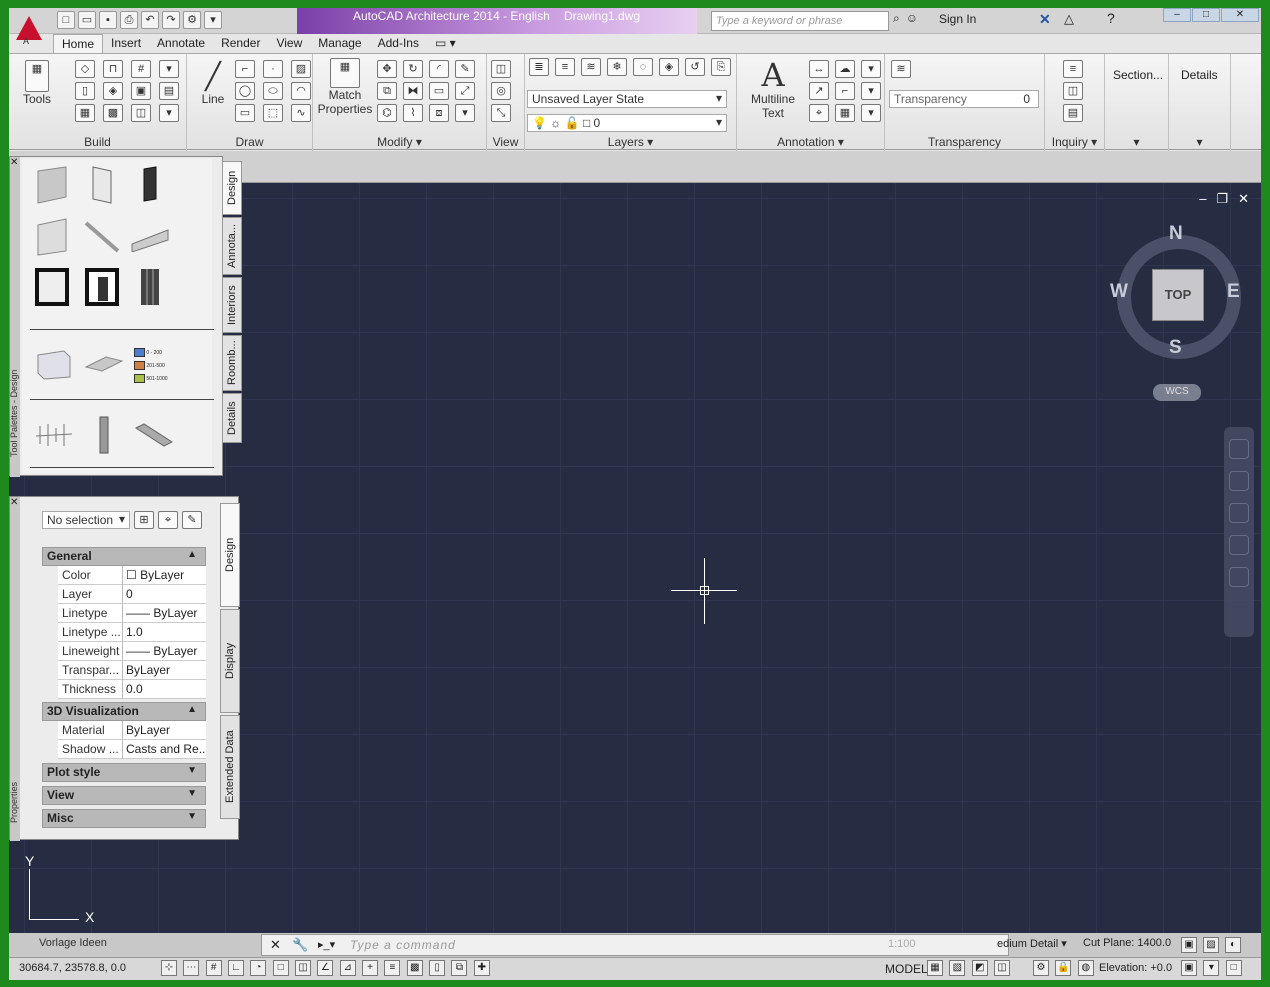  Describe the element at coordinates (439, 69) in the screenshot. I see `fillet-icon: ◜` at that location.